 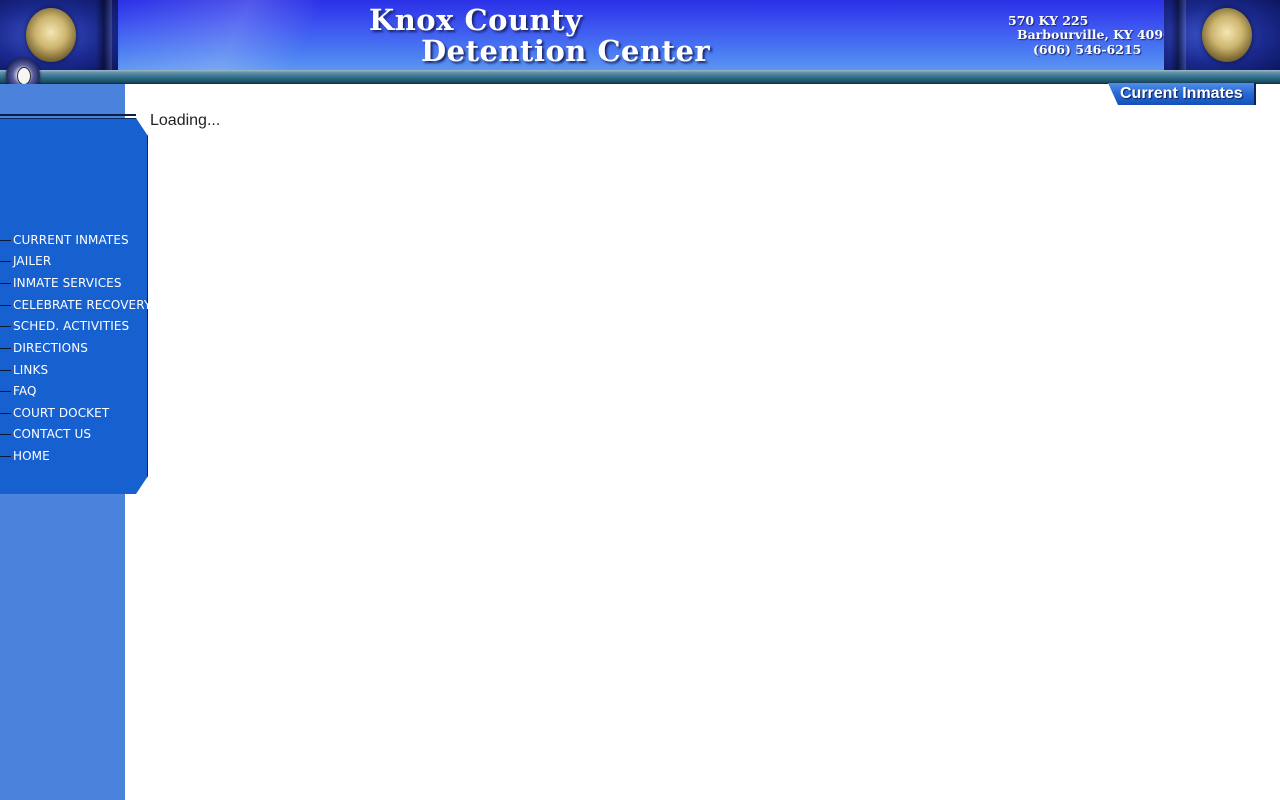 What do you see at coordinates (31, 370) in the screenshot?
I see `nav-item-label: LINKS` at bounding box center [31, 370].